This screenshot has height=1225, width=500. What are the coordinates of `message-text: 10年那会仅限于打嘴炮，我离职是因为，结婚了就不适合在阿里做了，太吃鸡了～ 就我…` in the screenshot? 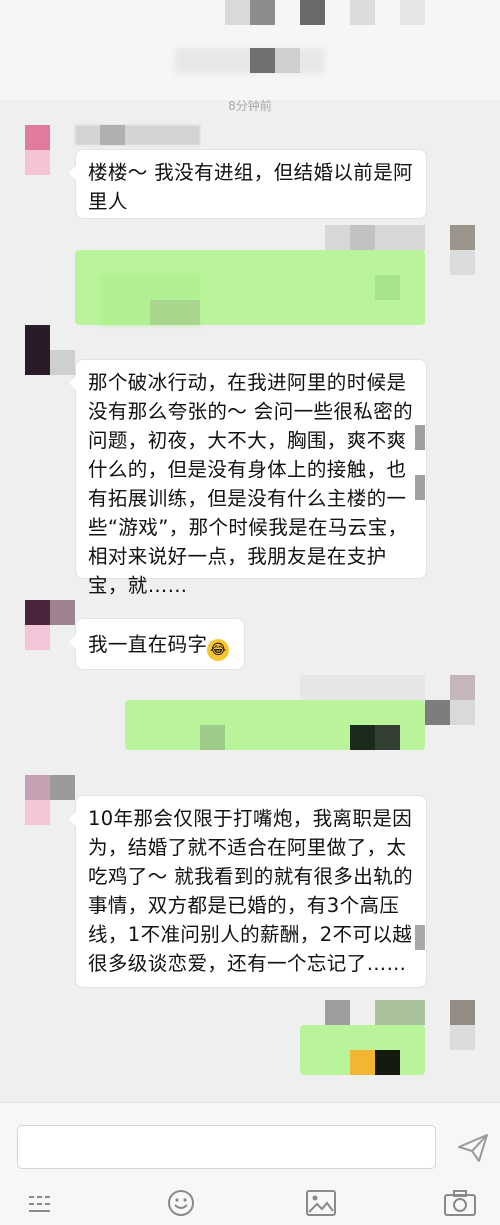 It's located at (250, 891).